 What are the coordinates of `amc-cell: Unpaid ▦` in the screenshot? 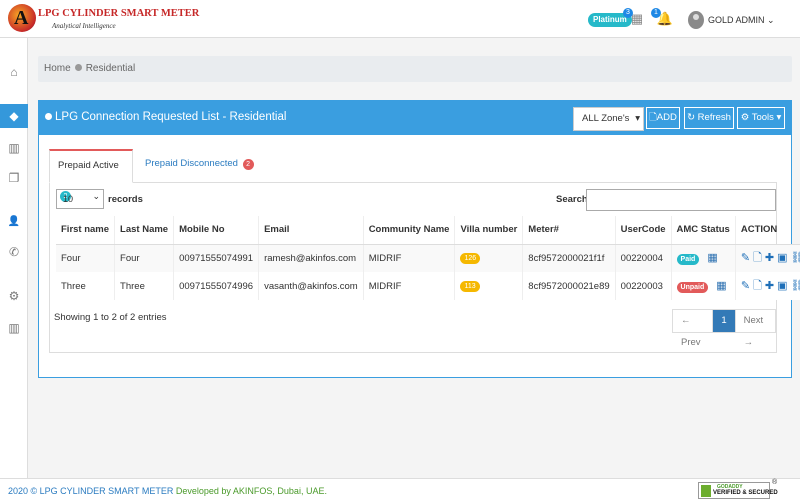 It's located at (703, 286).